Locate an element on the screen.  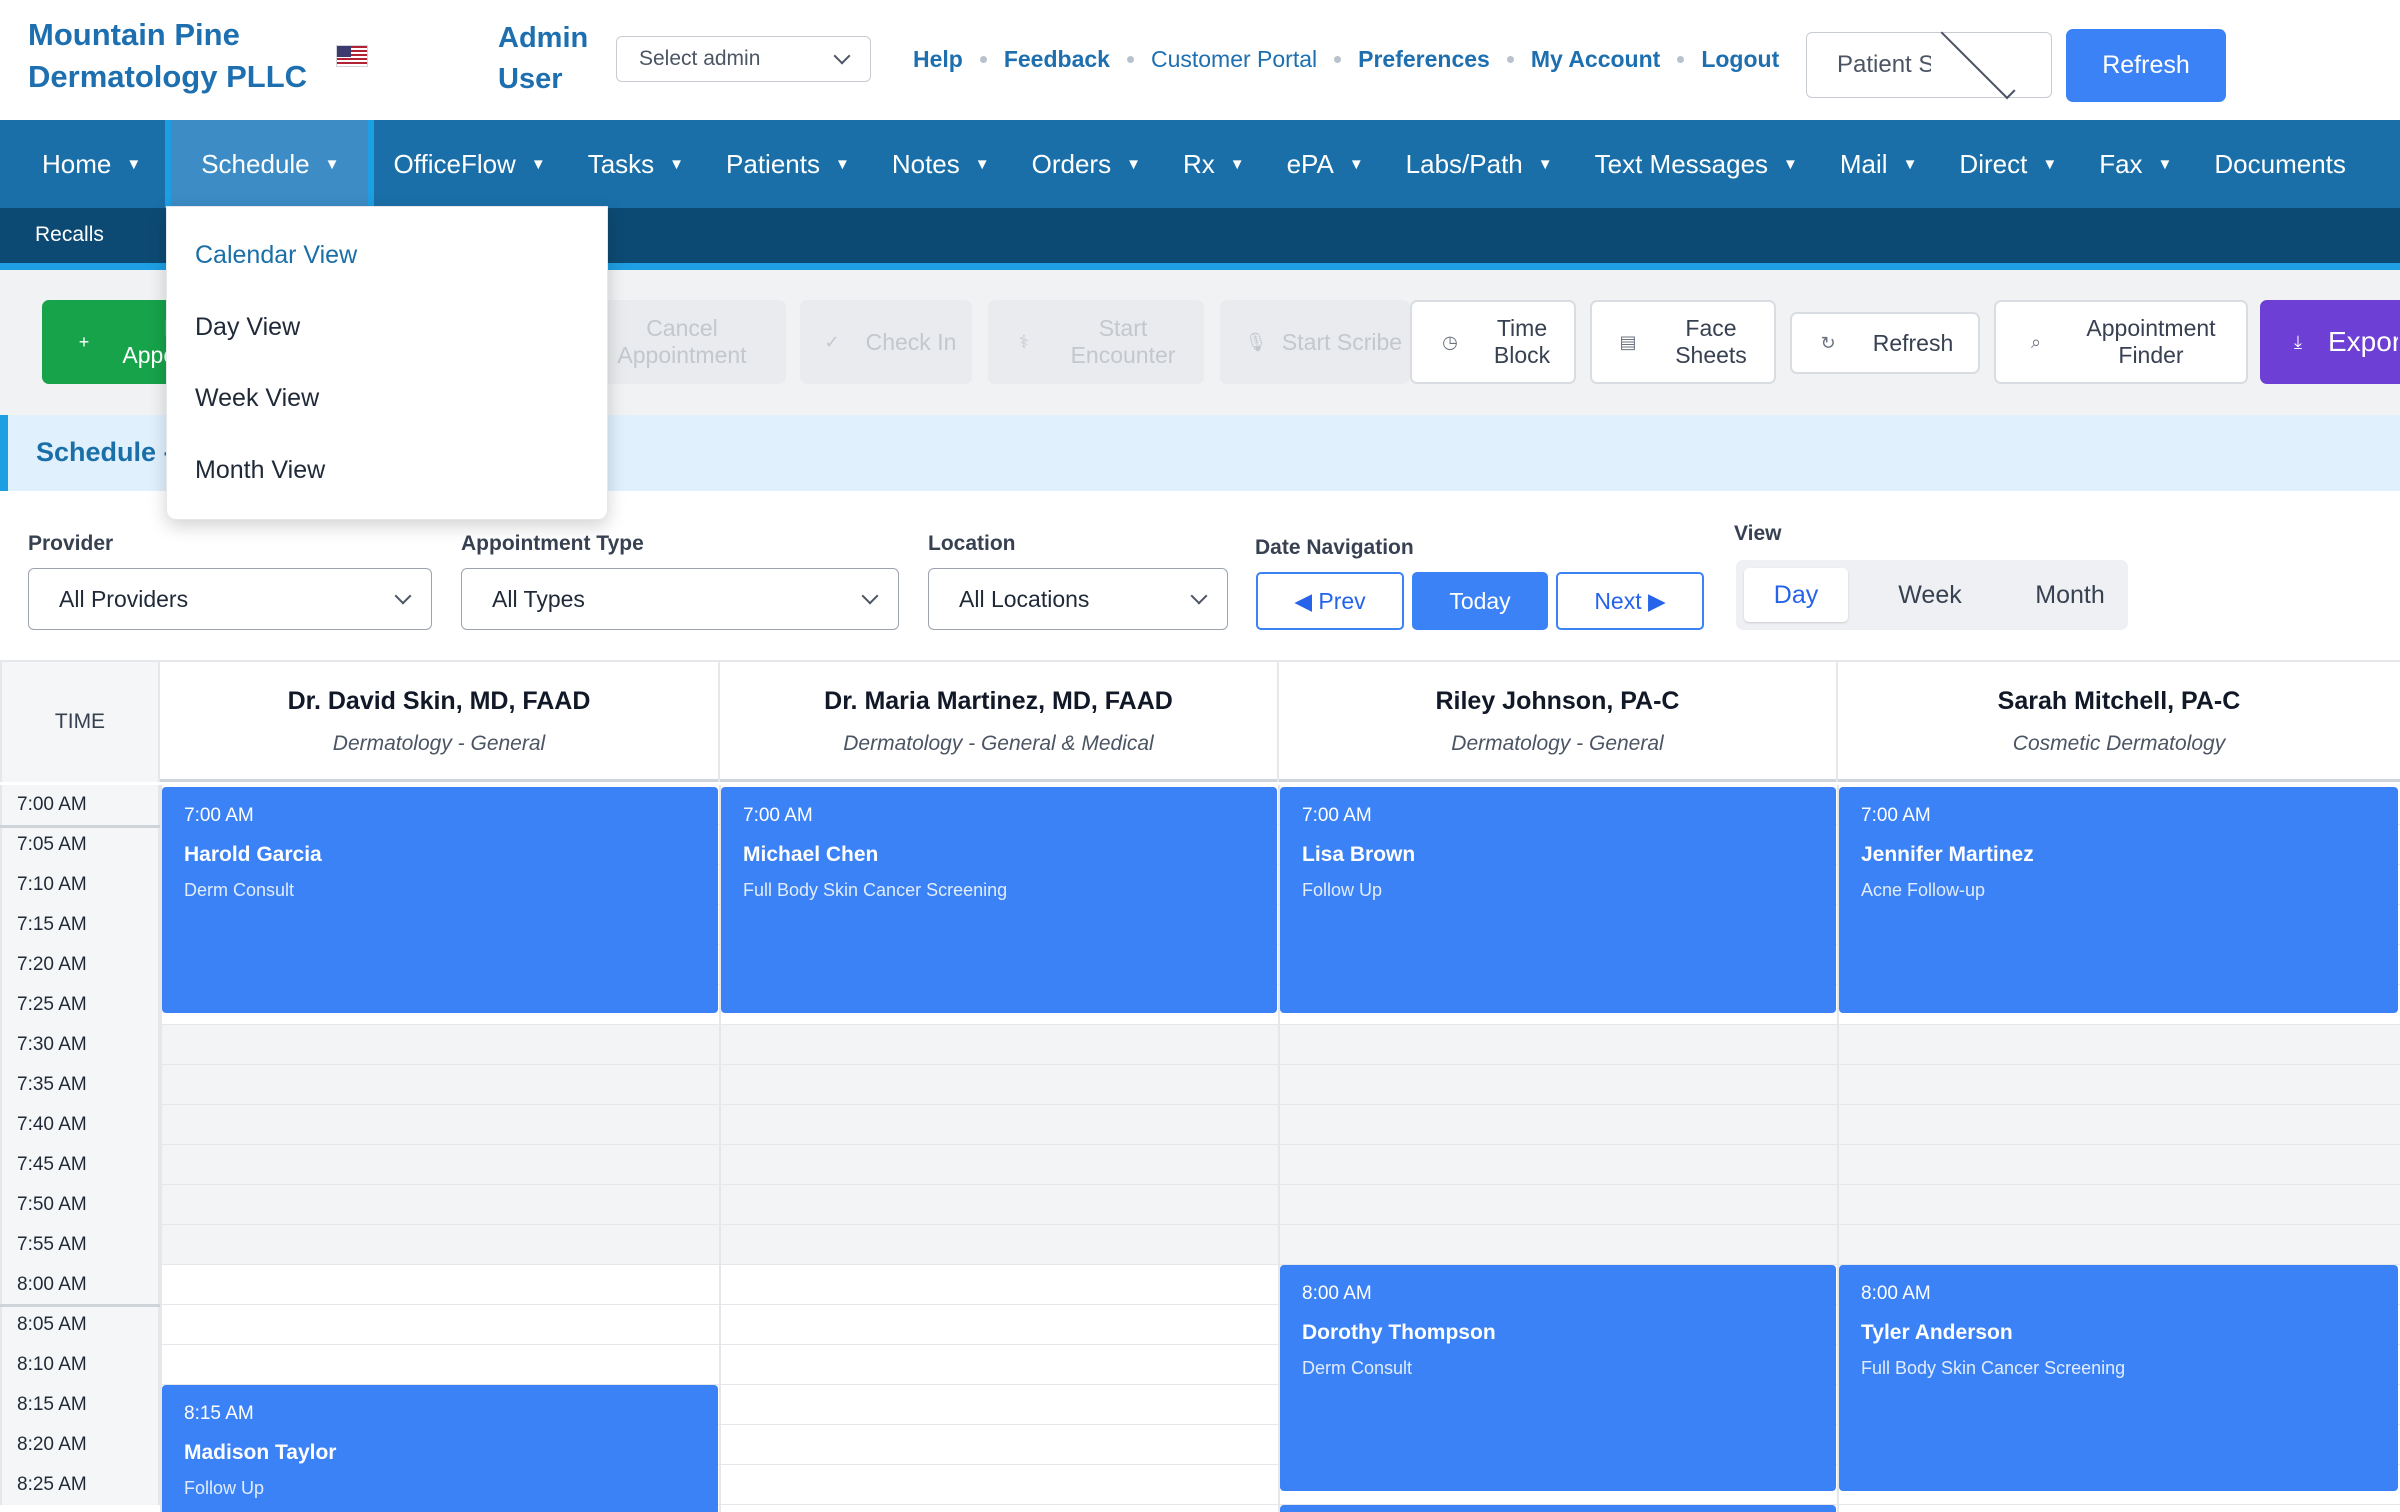
menu-item-calendar-view: Calendar View is located at coordinates (276, 255).